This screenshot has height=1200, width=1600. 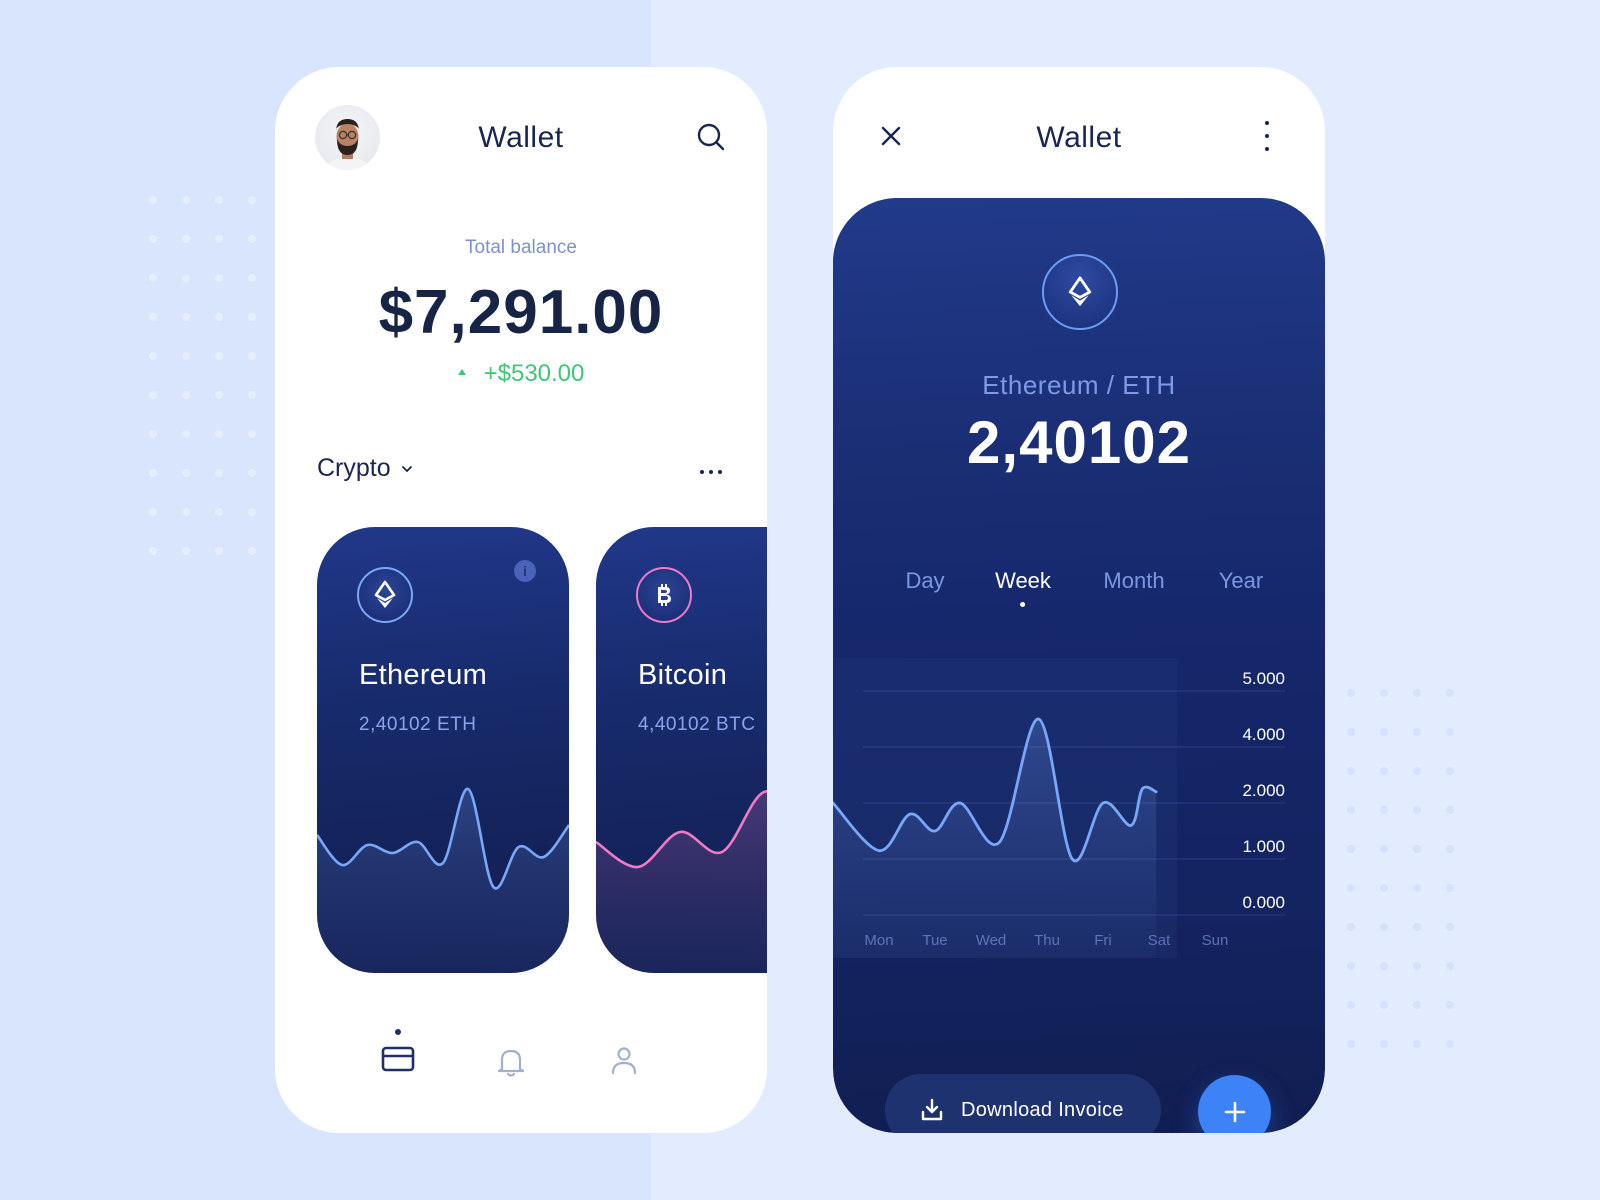 I want to click on total-balance-value: $7,291.00, so click(x=521, y=312).